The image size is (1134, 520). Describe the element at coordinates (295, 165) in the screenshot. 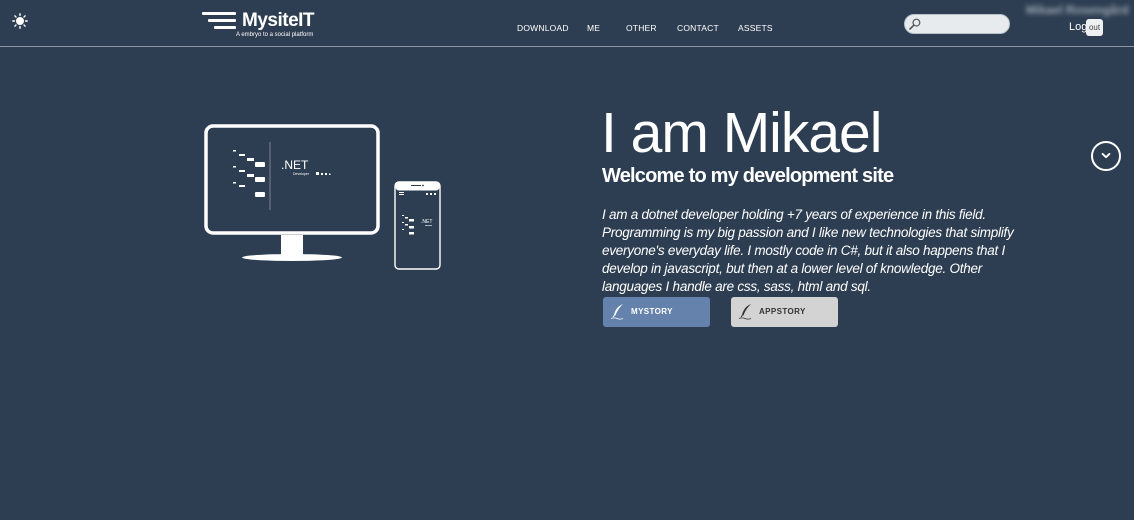

I see `monitor-net-text: .NET` at that location.